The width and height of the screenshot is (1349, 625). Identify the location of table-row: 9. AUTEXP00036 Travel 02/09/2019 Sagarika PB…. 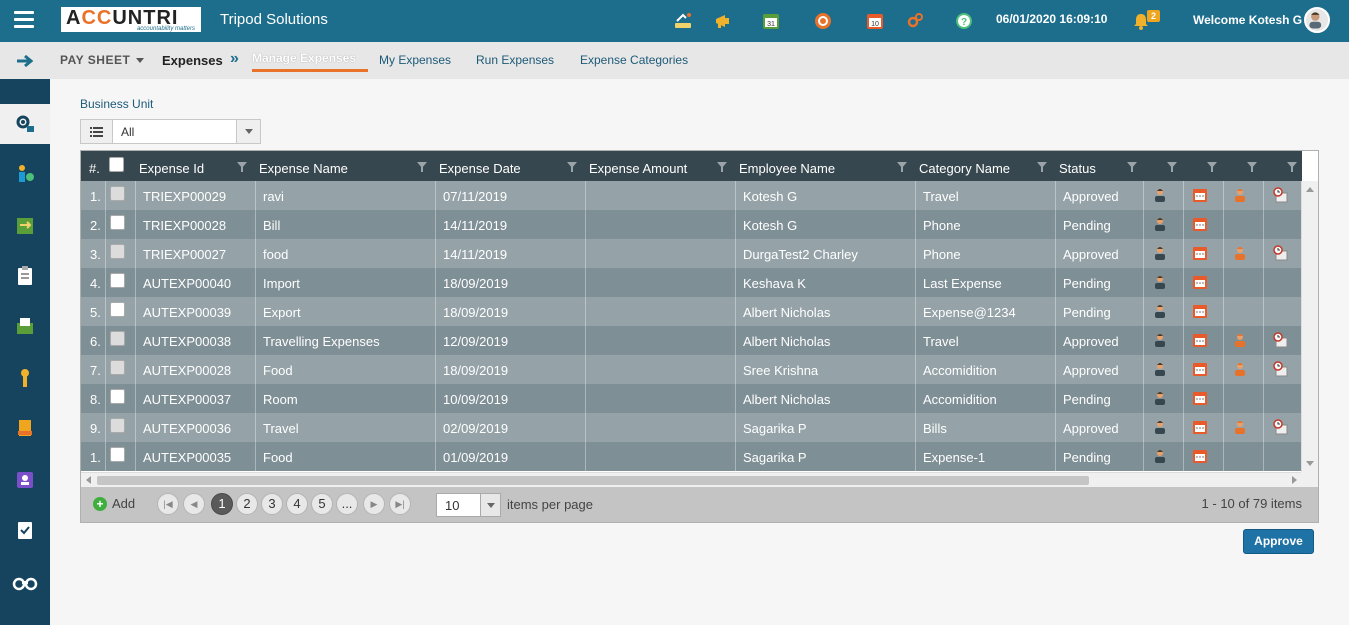
(691, 427).